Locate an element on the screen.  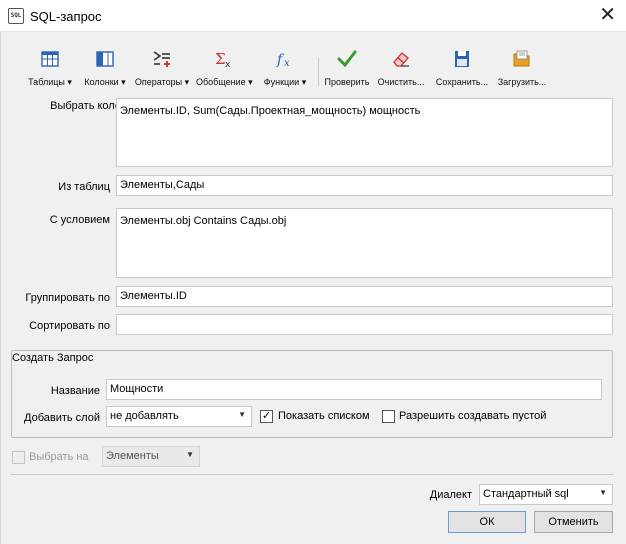
show-as-list-label: Показать списком is located at coordinates (324, 416).